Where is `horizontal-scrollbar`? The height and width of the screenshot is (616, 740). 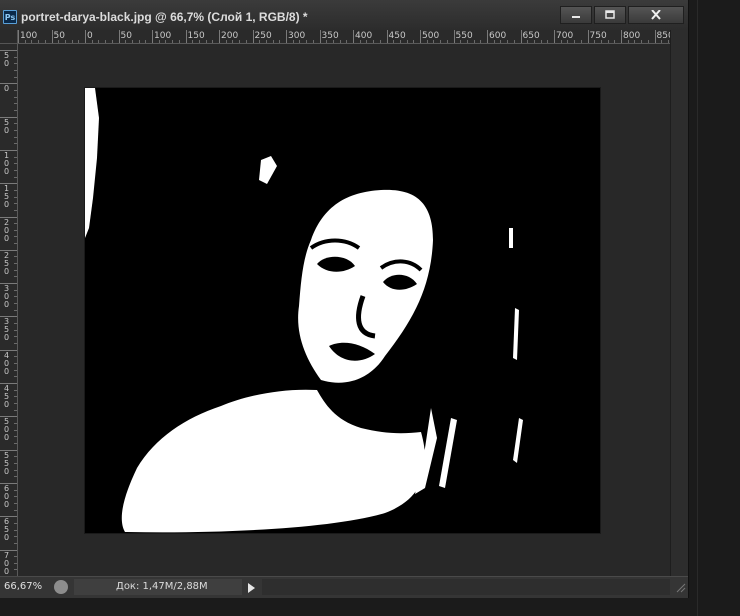
horizontal-scrollbar is located at coordinates (466, 587).